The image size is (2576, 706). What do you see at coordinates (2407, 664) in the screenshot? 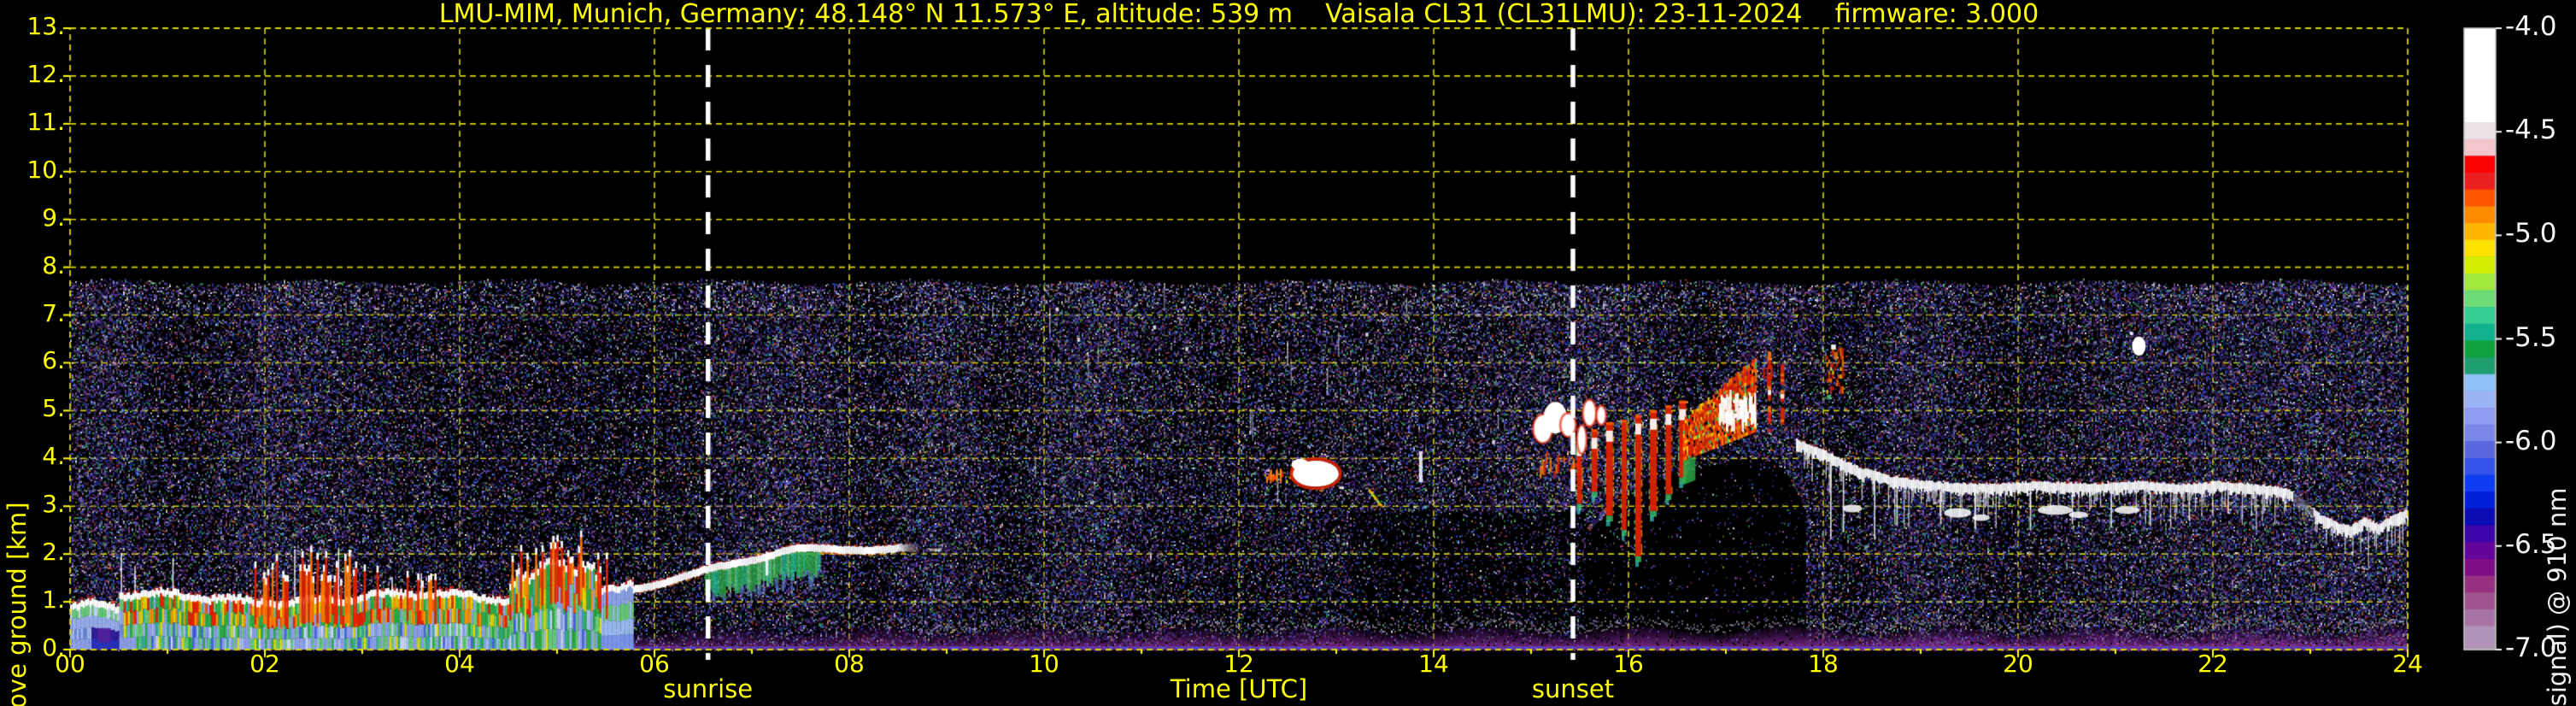
I see `x-tick-label: 24` at bounding box center [2407, 664].